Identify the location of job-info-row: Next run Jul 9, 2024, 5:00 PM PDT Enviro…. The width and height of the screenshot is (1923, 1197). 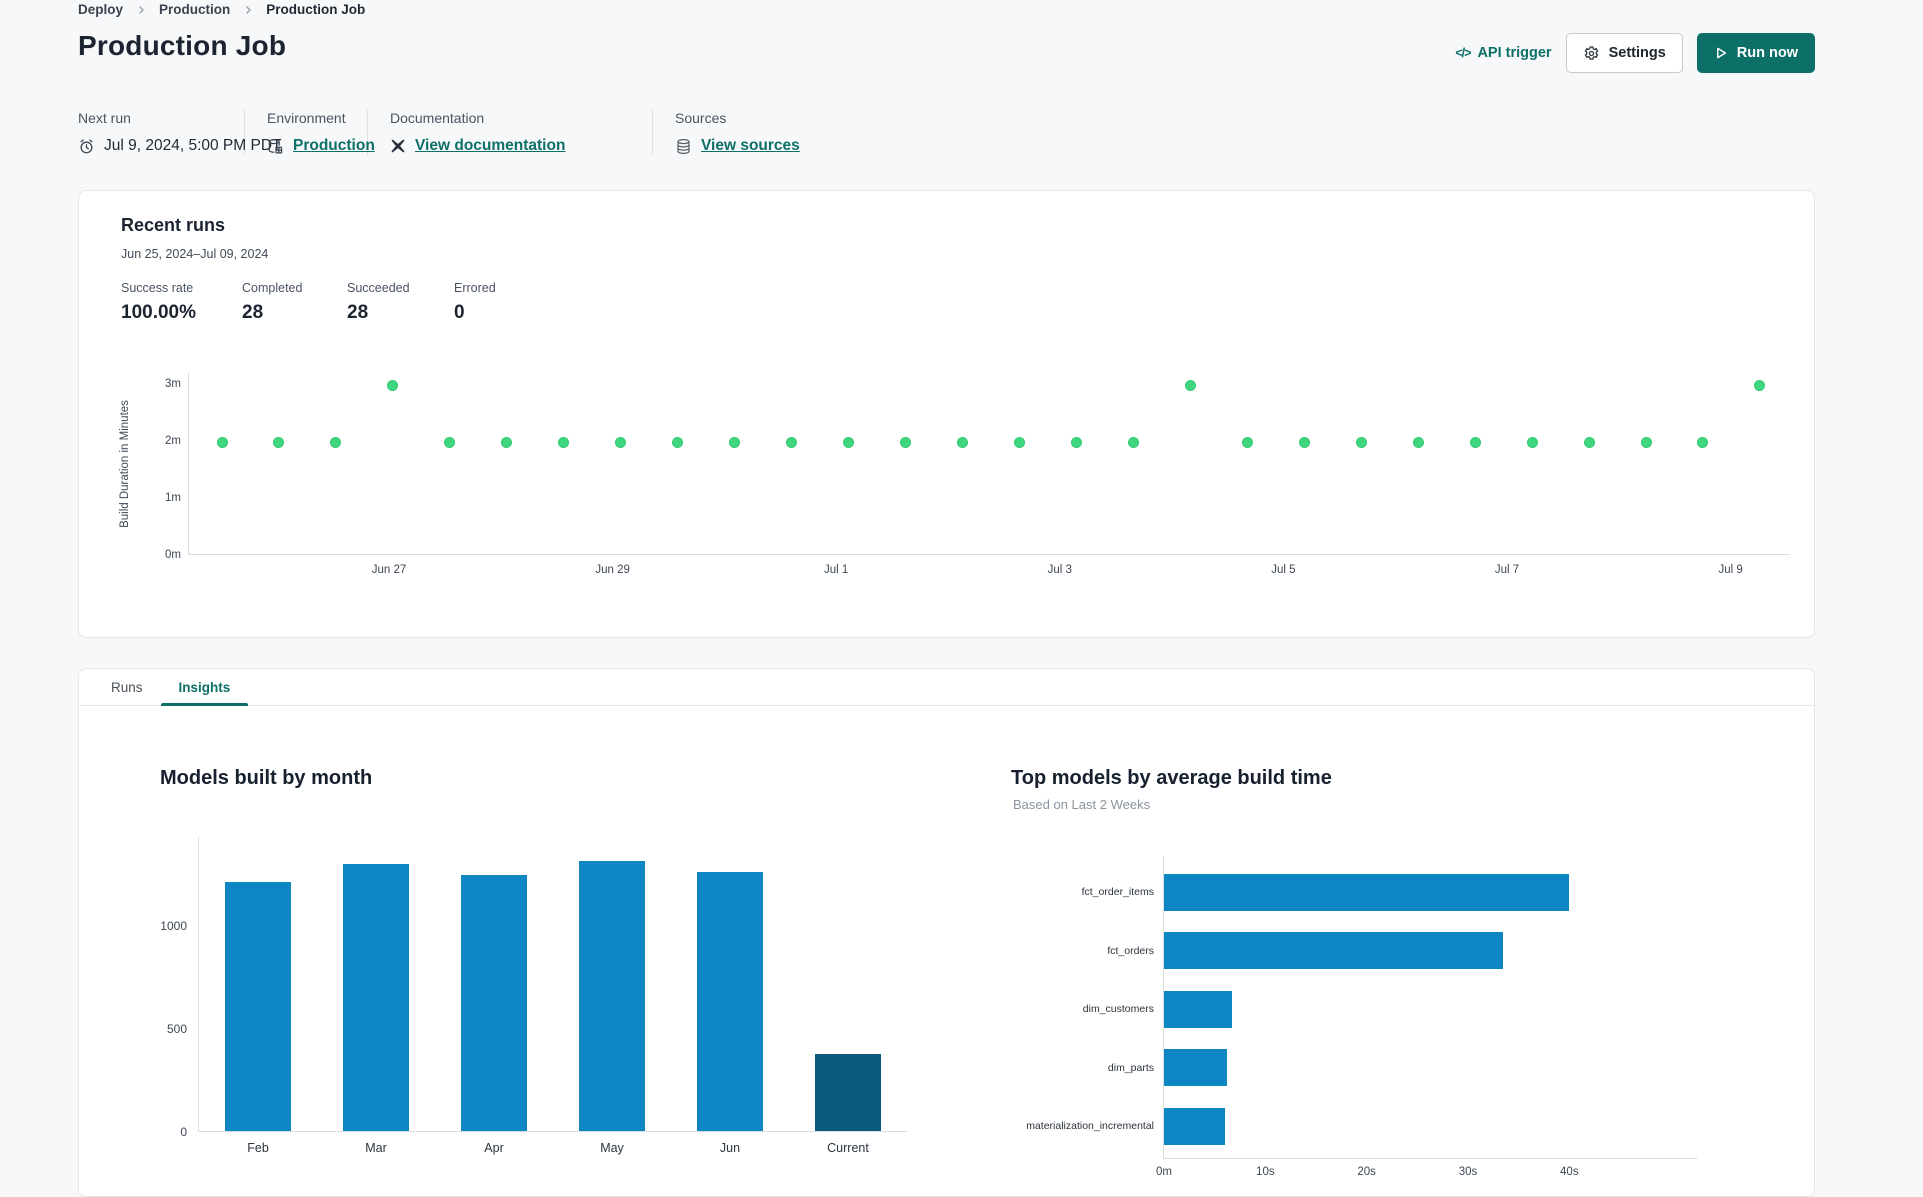
(461, 132).